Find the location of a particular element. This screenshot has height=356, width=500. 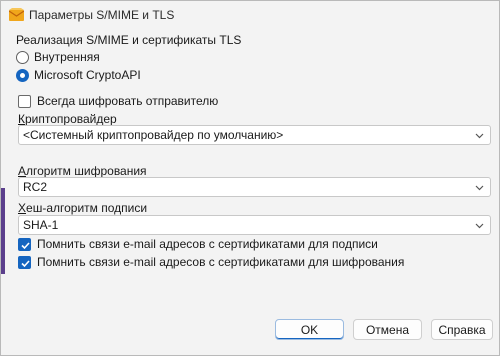

window-title: Параметры S/MIME и TLS is located at coordinates (102, 15).